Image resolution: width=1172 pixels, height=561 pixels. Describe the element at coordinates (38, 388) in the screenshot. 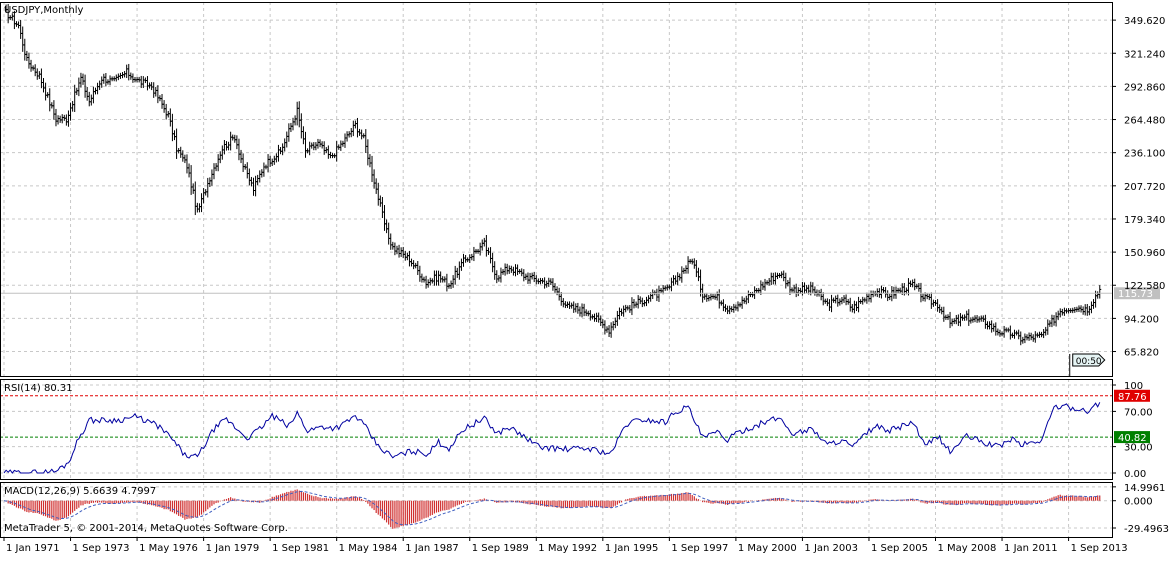

I see `rsi-label: RSI(14) 80.31` at that location.